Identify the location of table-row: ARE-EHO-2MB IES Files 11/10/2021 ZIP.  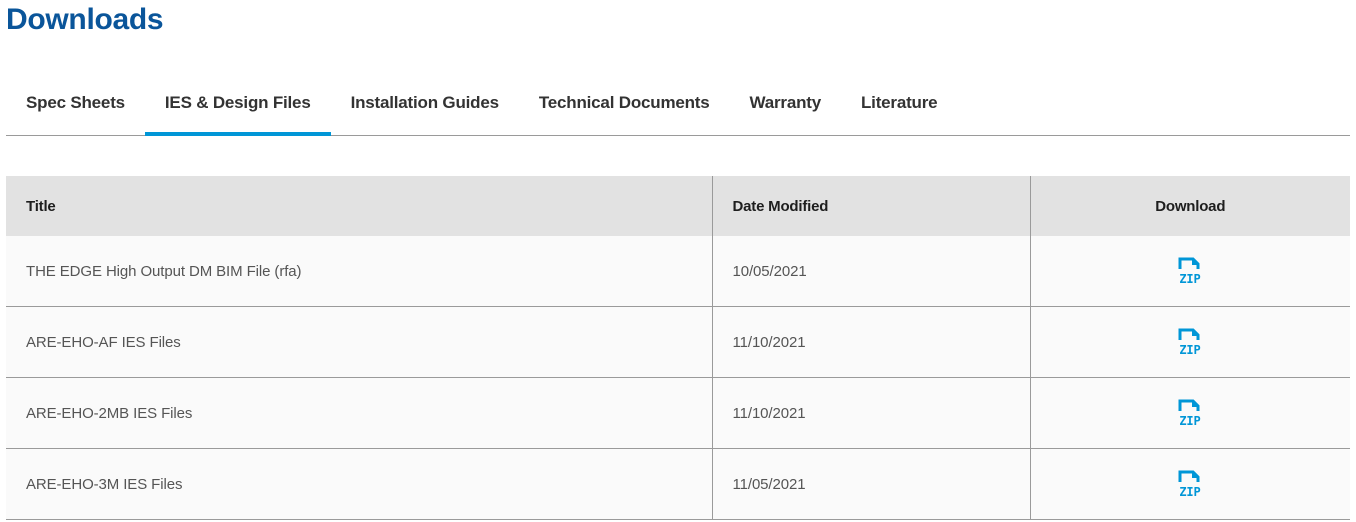
(678, 413).